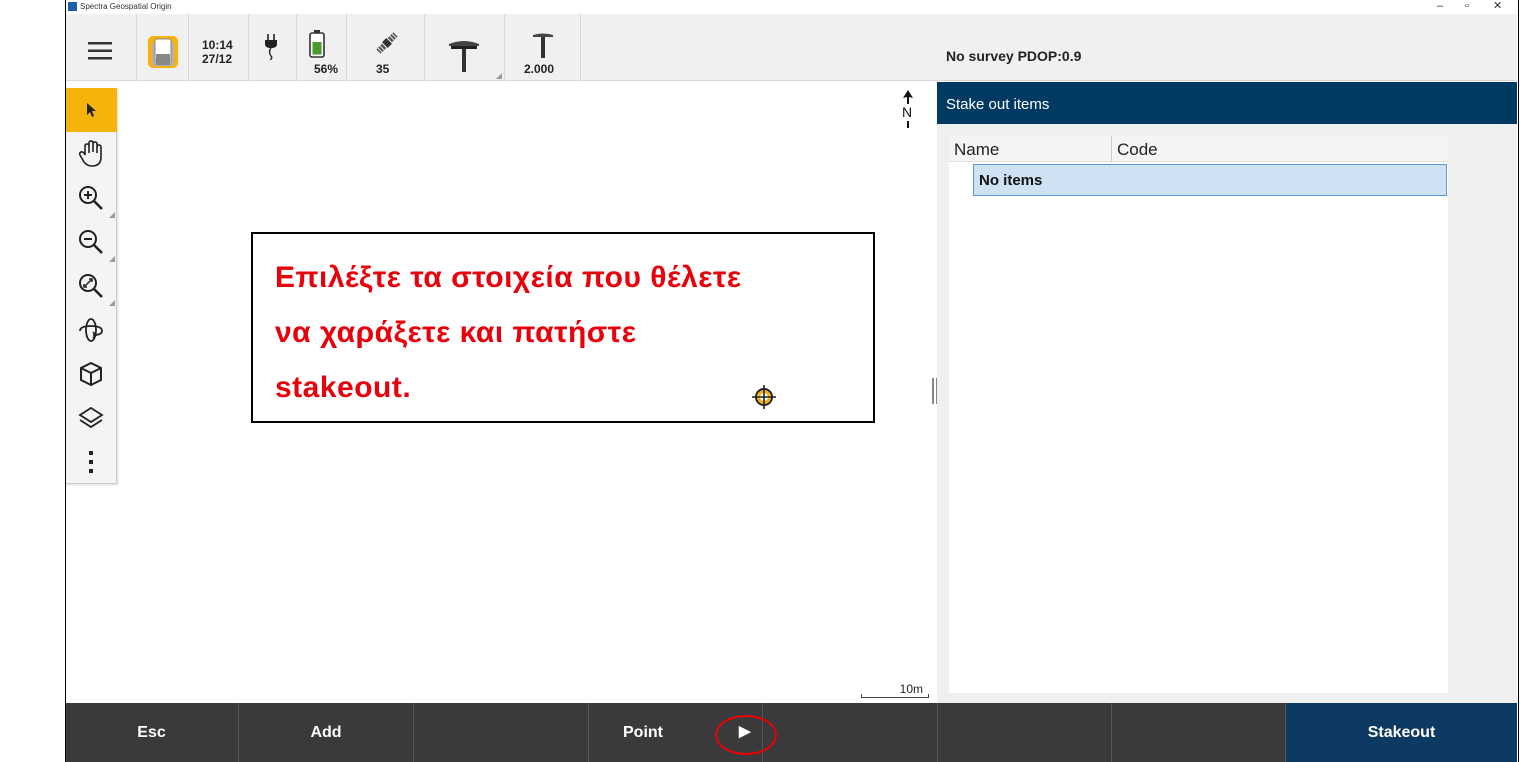 The height and width of the screenshot is (762, 1525). I want to click on zoom-in-button, so click(91, 198).